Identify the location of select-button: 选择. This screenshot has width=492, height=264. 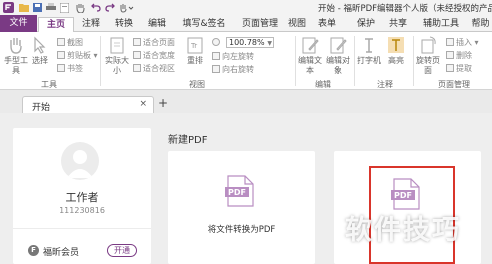
(40, 50).